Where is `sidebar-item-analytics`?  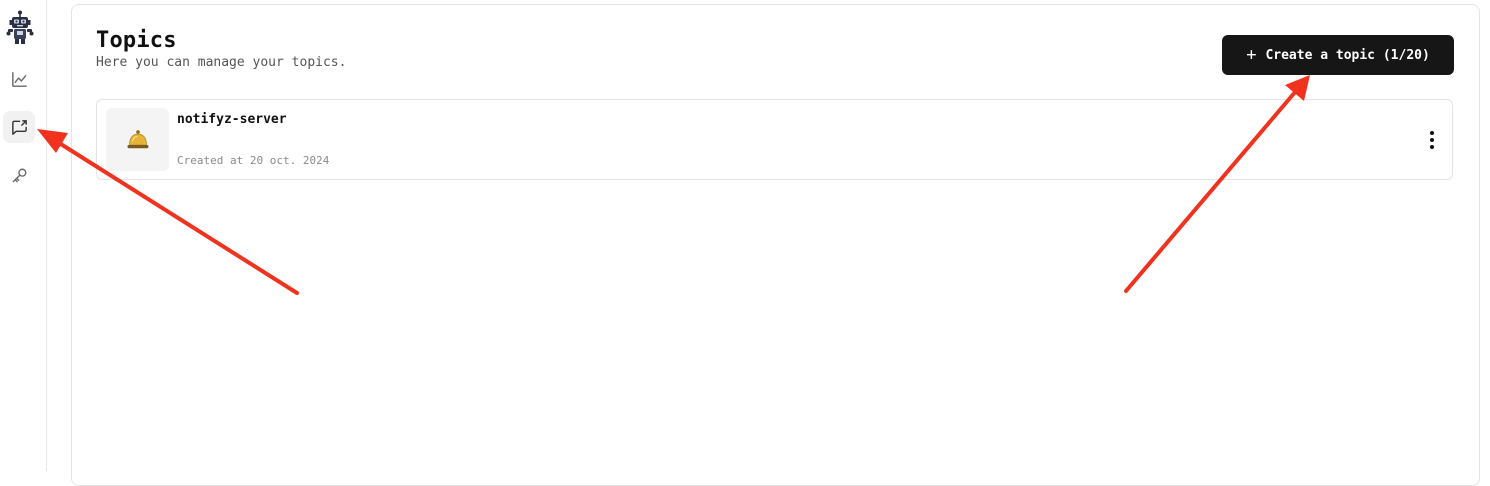
sidebar-item-analytics is located at coordinates (19, 79).